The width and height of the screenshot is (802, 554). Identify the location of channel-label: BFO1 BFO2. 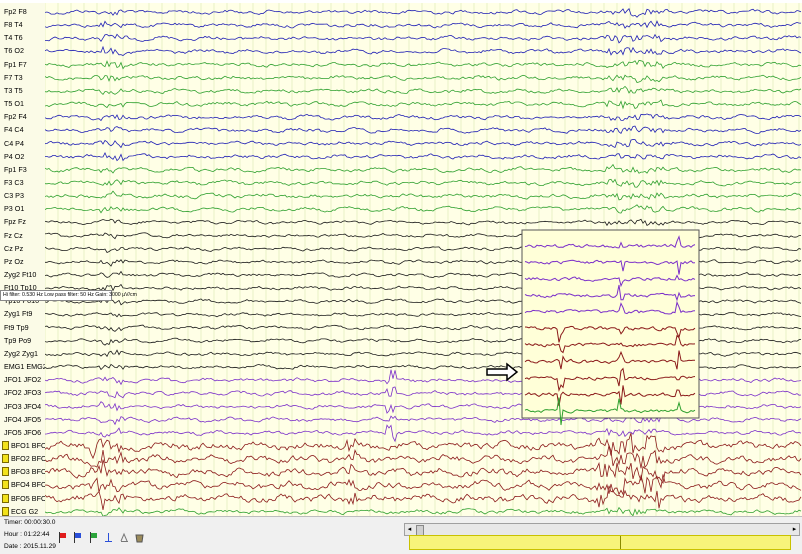
(27, 446).